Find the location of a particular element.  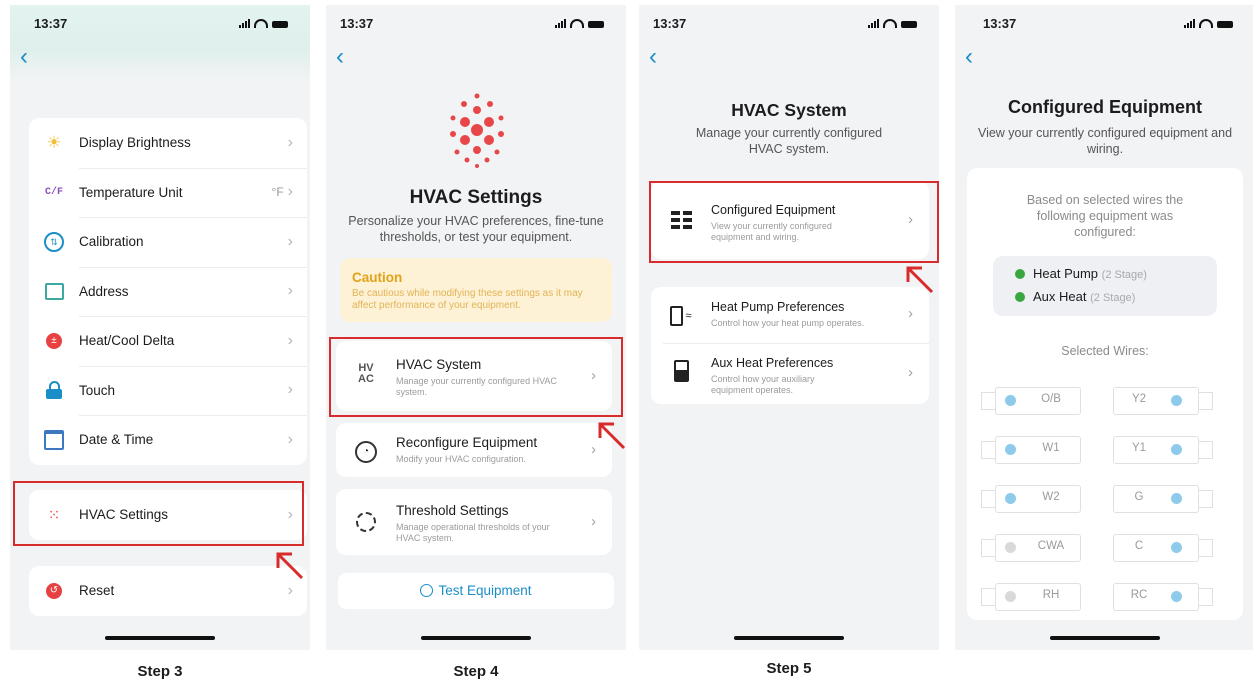

menu-item-label: Heat/Cool Delta is located at coordinates (127, 341).